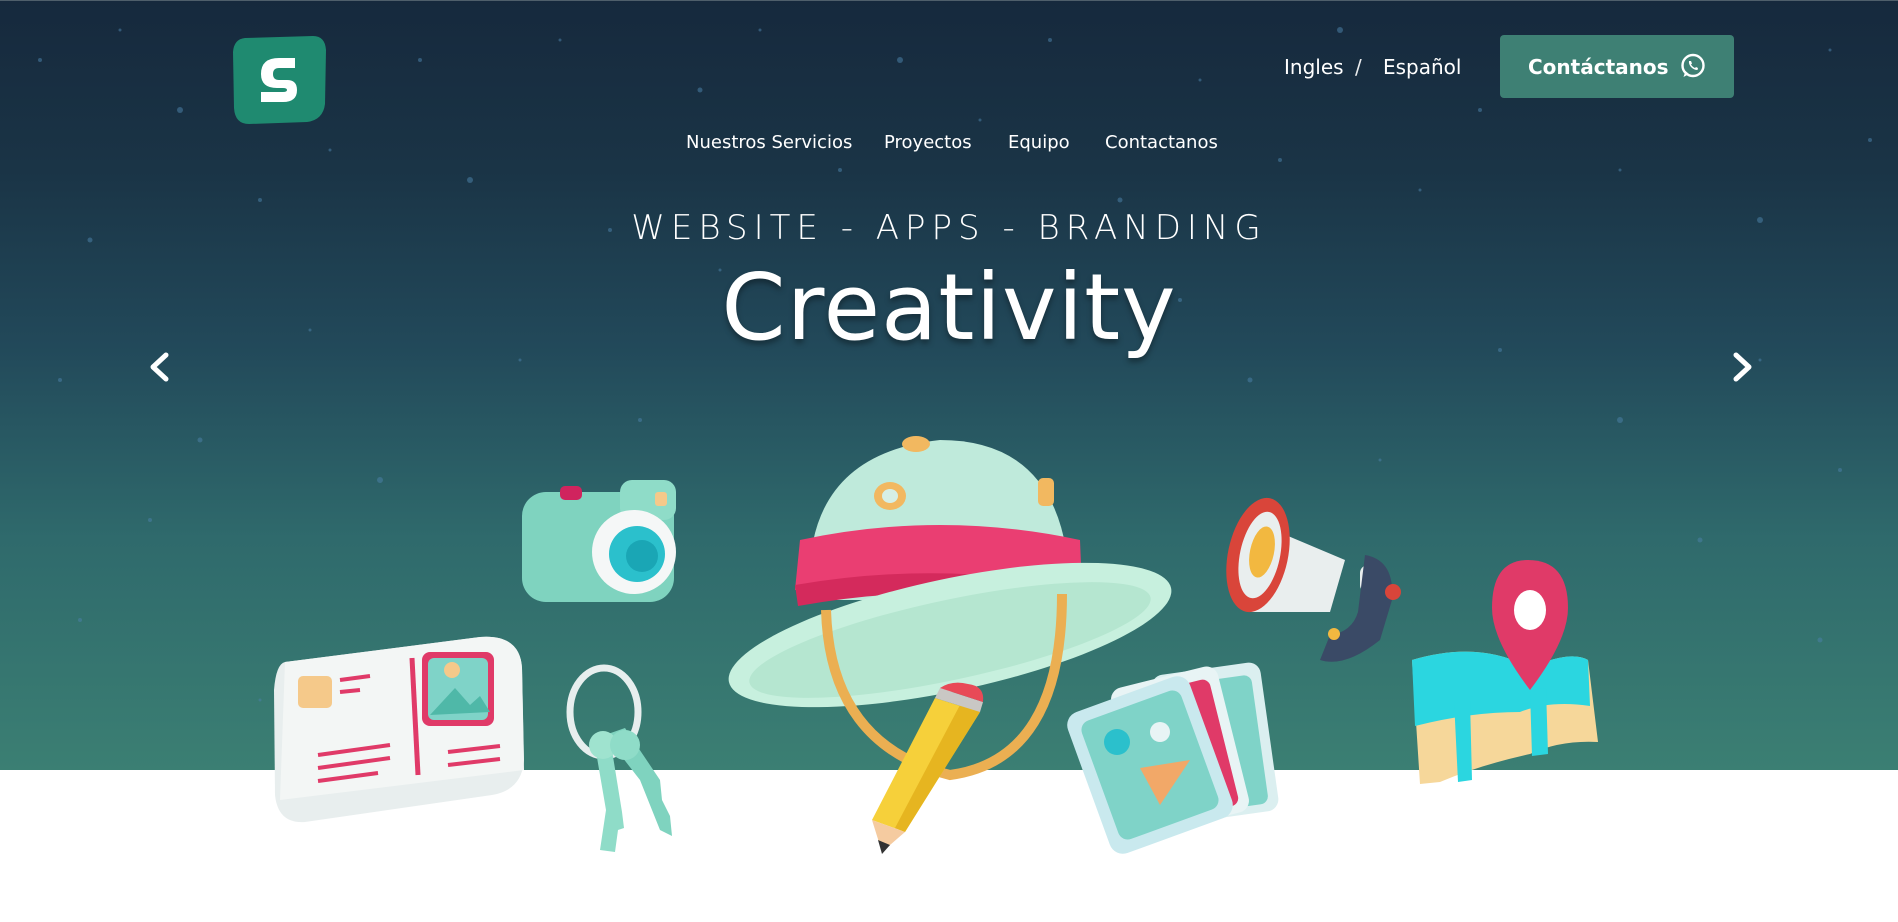 This screenshot has height=922, width=1898. Describe the element at coordinates (1313, 579) in the screenshot. I see `megaphone-icon` at that location.